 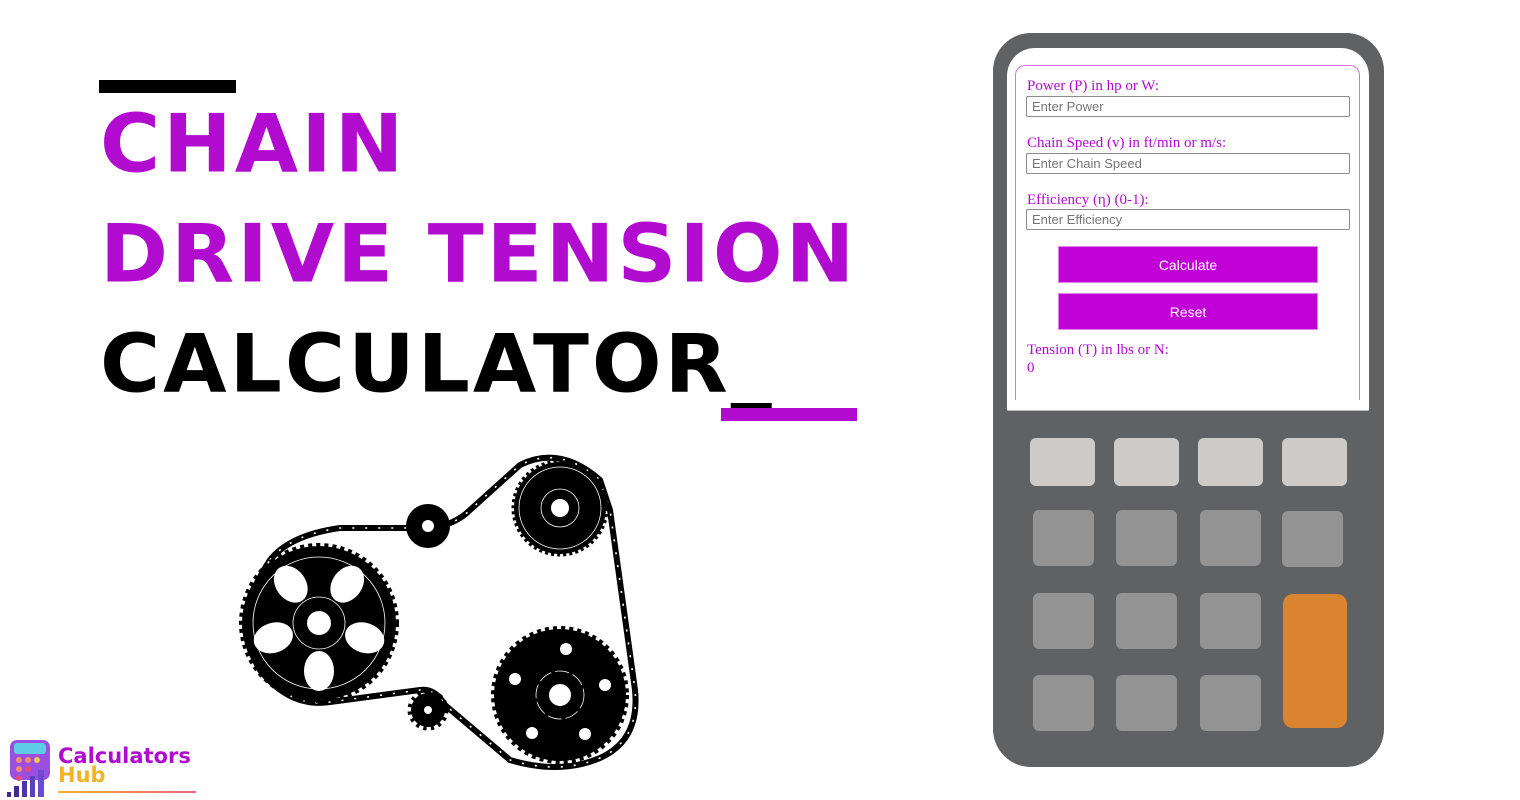 I want to click on calculators-hub-logo: Calculators Hub, so click(x=101, y=769).